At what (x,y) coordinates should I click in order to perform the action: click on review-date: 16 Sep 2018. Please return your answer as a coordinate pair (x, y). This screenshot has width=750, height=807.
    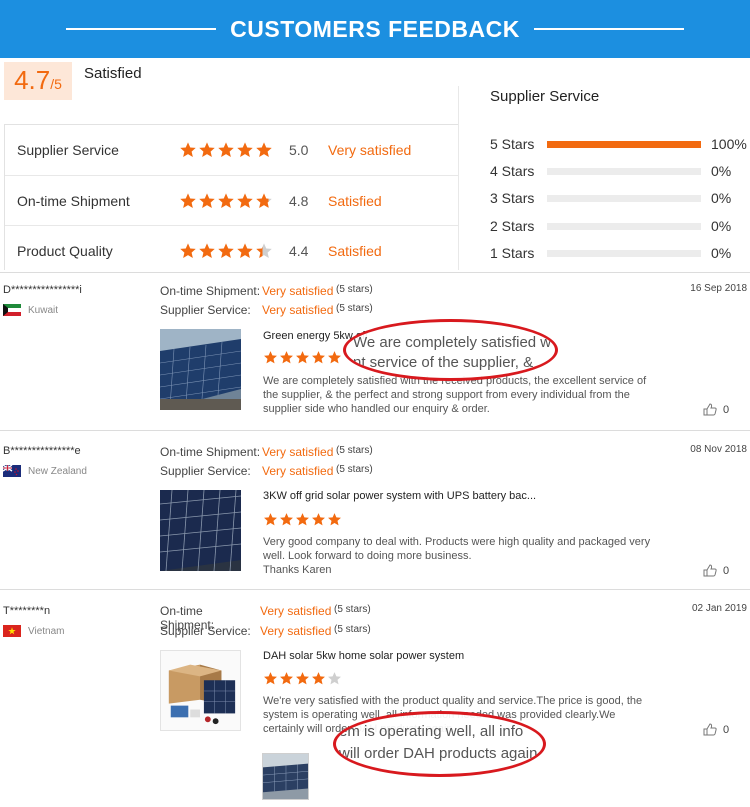
    Looking at the image, I should click on (718, 288).